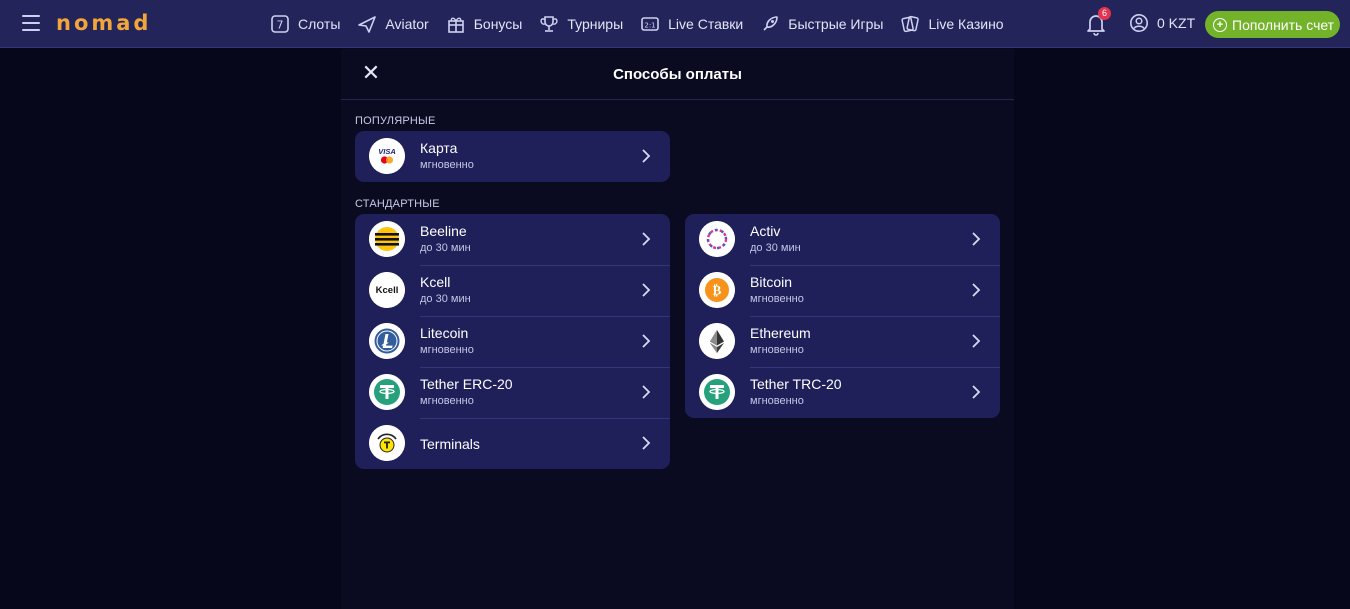 This screenshot has height=609, width=1350. What do you see at coordinates (387, 239) in the screenshot?
I see `beeline-icon` at bounding box center [387, 239].